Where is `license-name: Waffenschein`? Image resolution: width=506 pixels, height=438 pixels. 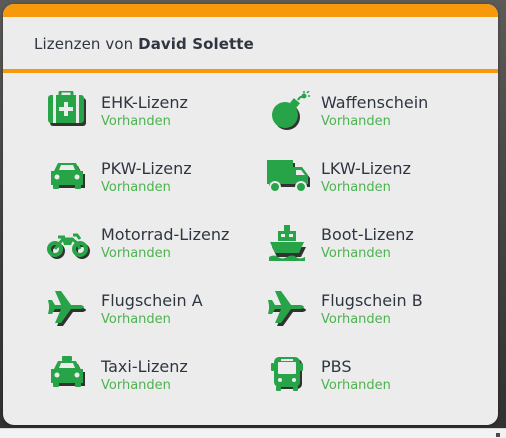
license-name: Waffenschein is located at coordinates (375, 102).